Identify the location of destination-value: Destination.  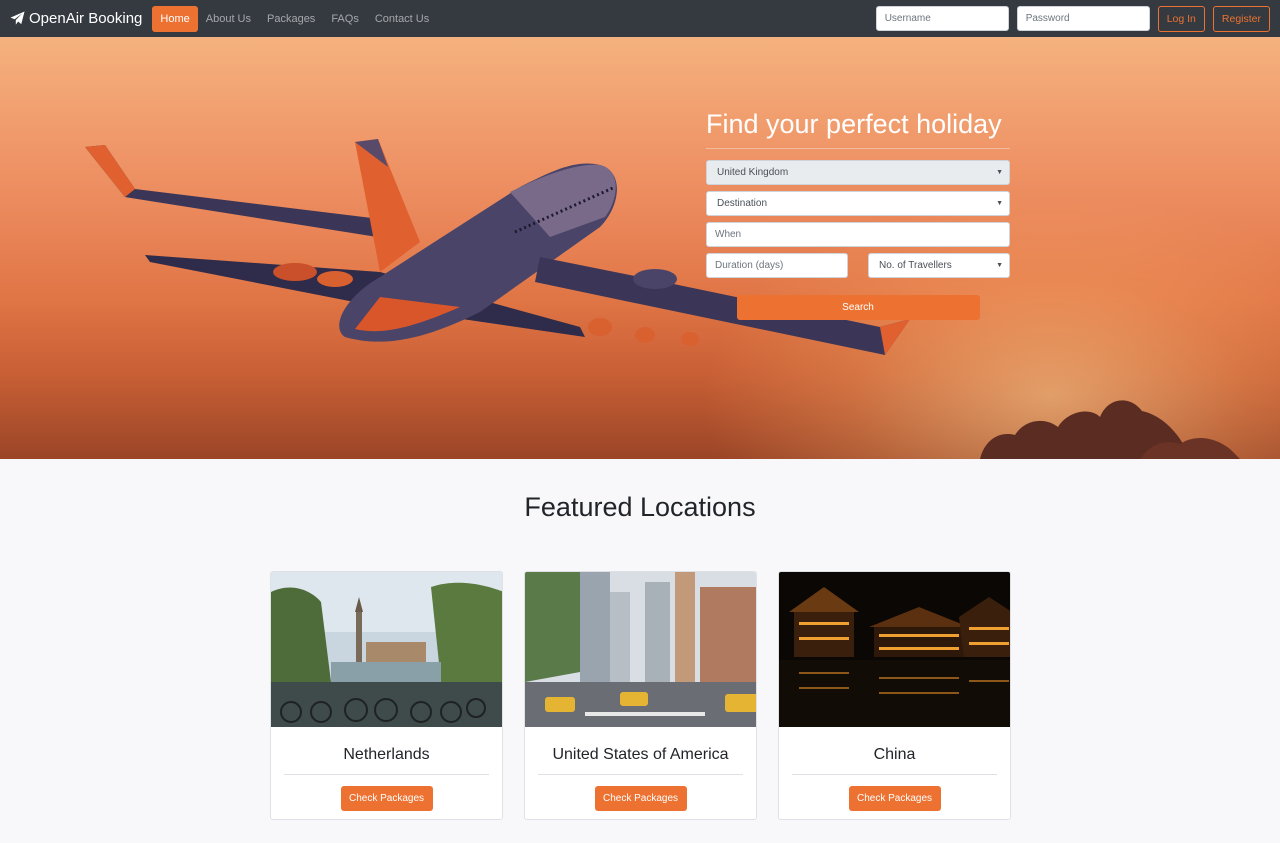
(742, 203).